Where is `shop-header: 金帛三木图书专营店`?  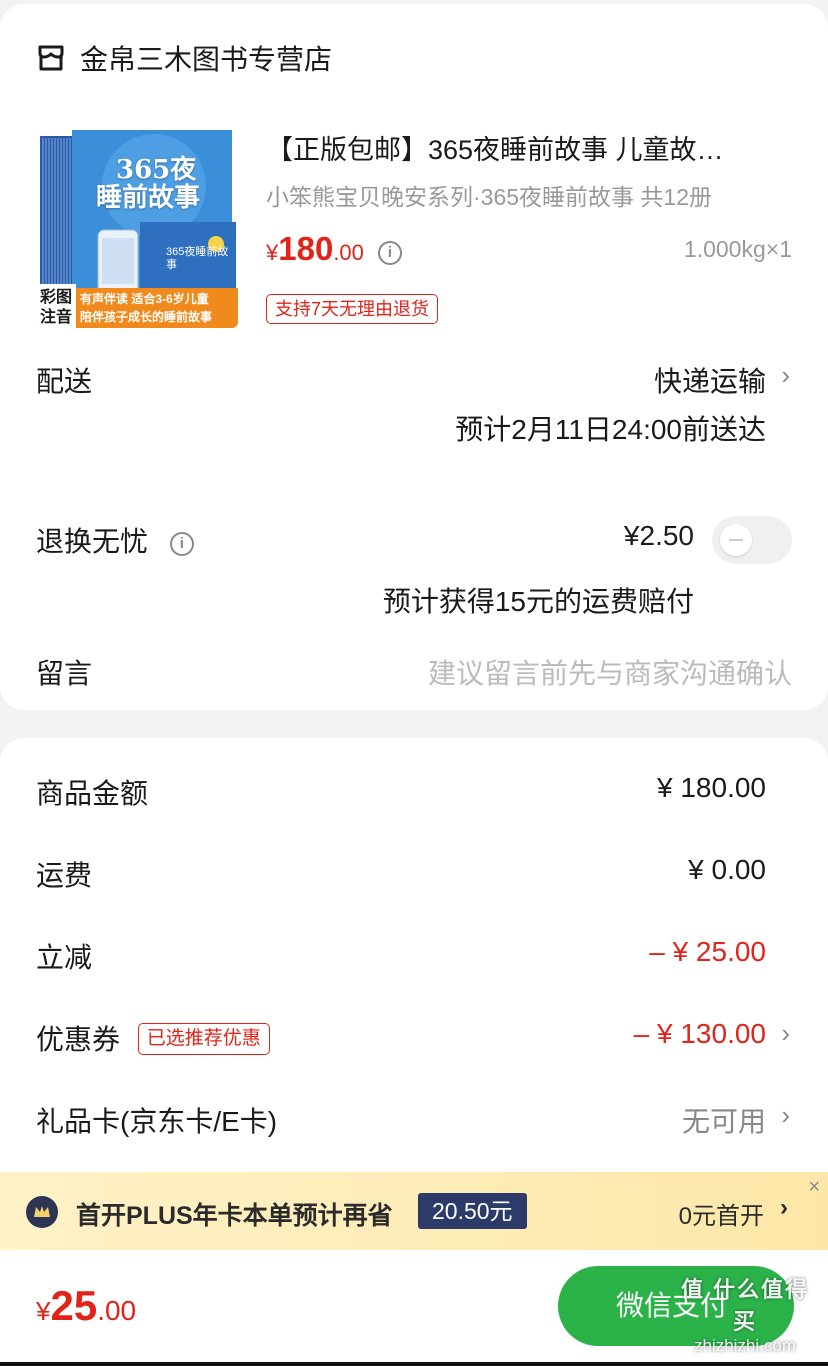
shop-header: 金帛三木图书专营店 is located at coordinates (184, 58).